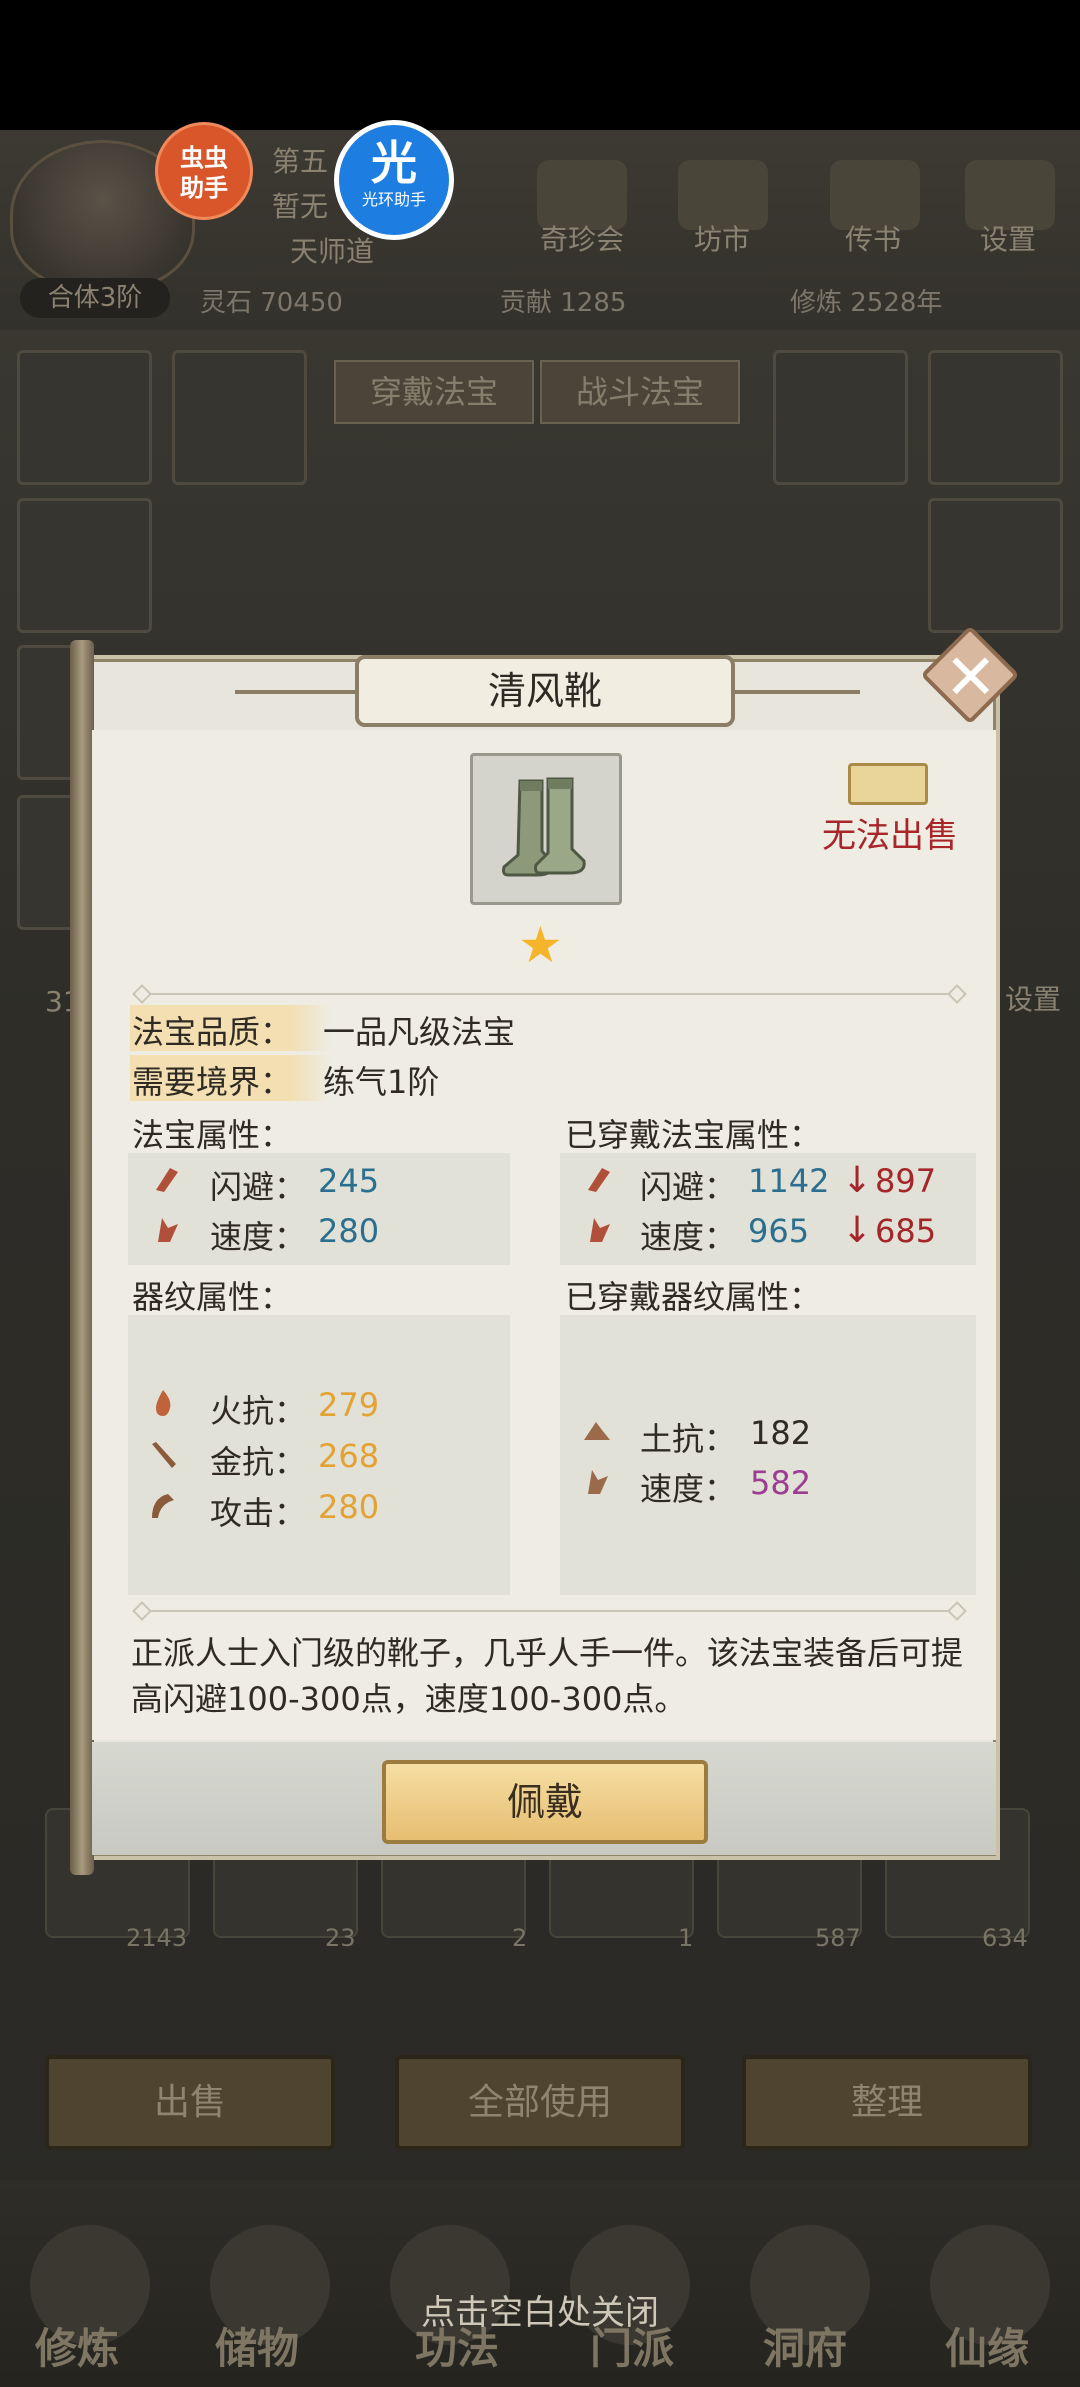 The image size is (1080, 2387). Describe the element at coordinates (349, 1181) in the screenshot. I see `attr-dodge-value: 245` at that location.